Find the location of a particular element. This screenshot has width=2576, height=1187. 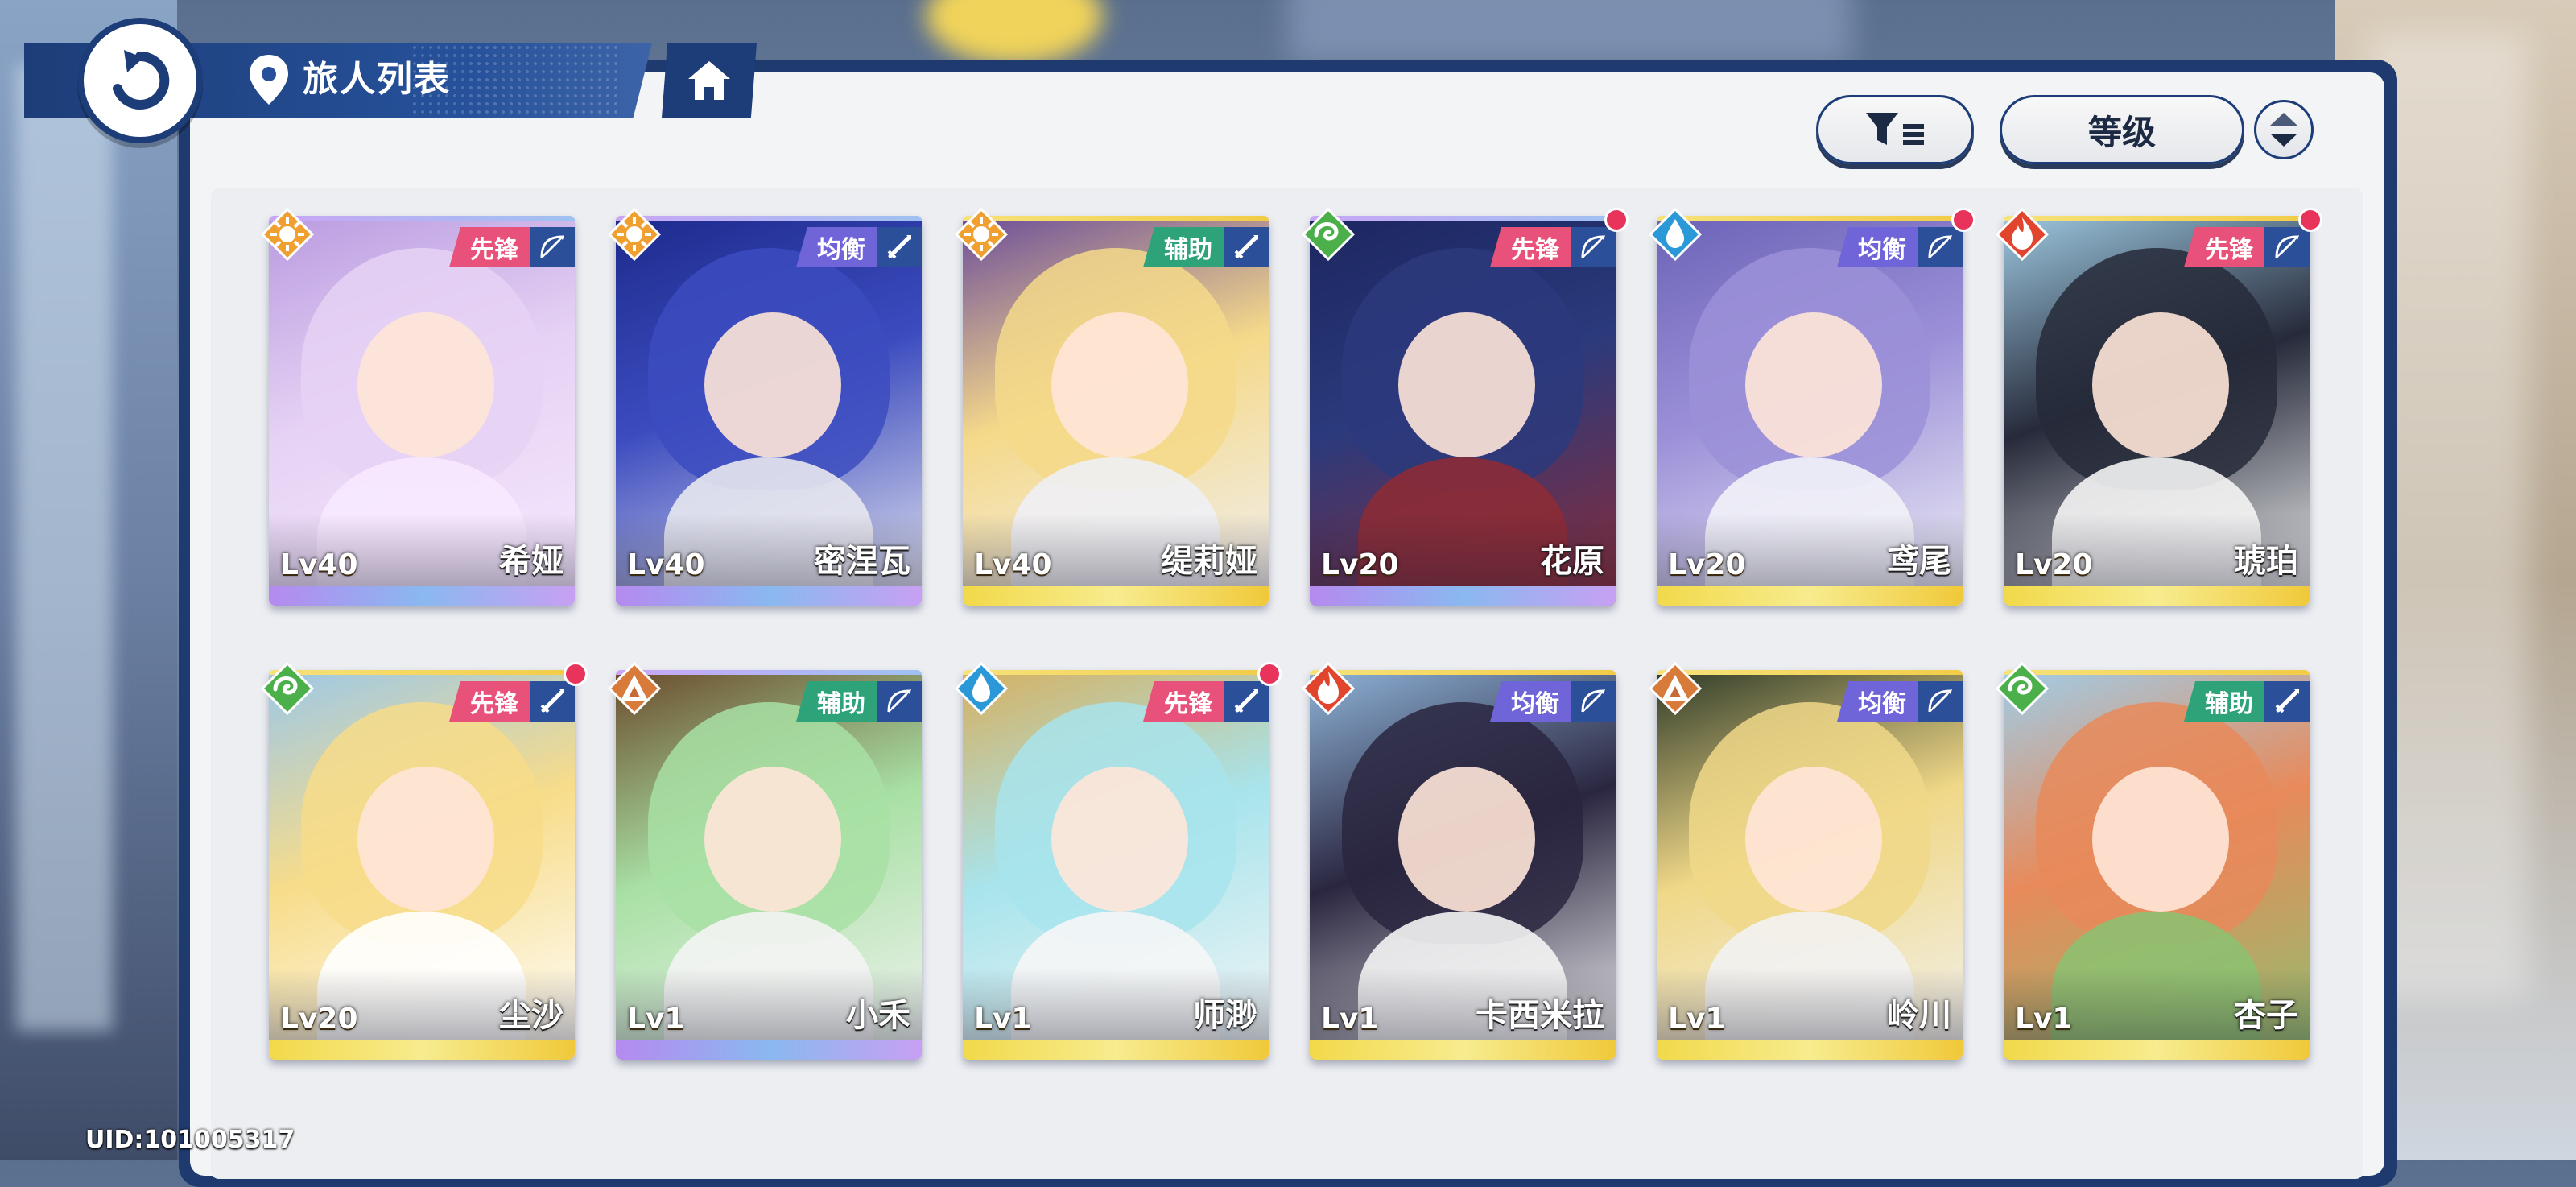

user-id: UID:101005317 is located at coordinates (190, 1140).